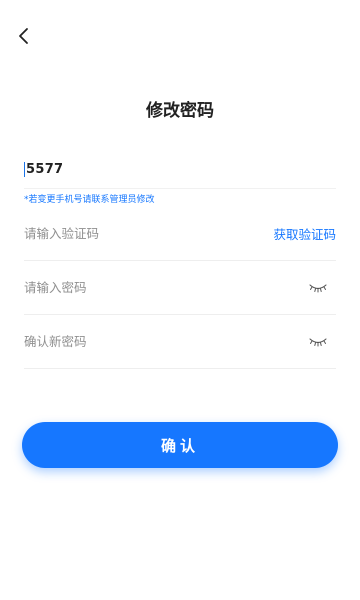 Image resolution: width=360 pixels, height=600 pixels. Describe the element at coordinates (166, 287) in the screenshot. I see `new-password-input` at that location.